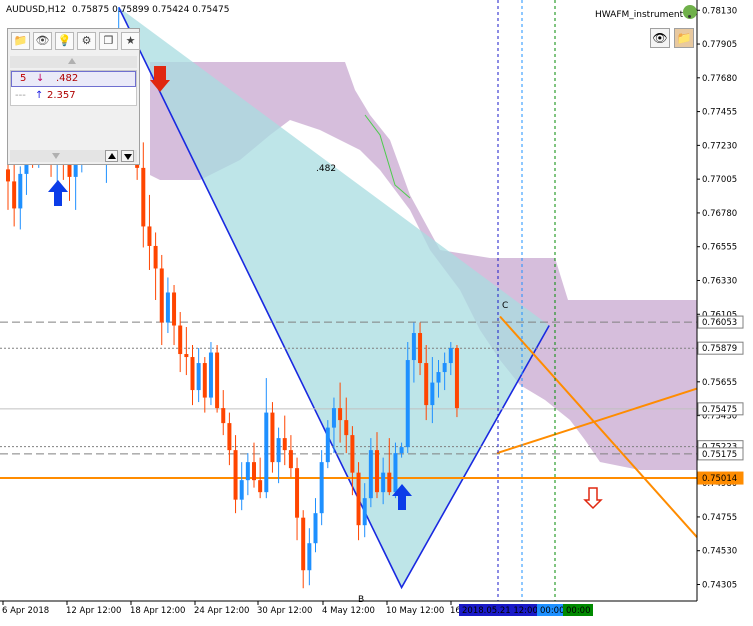  I want to click on triangle-down-icon, so click(128, 157).